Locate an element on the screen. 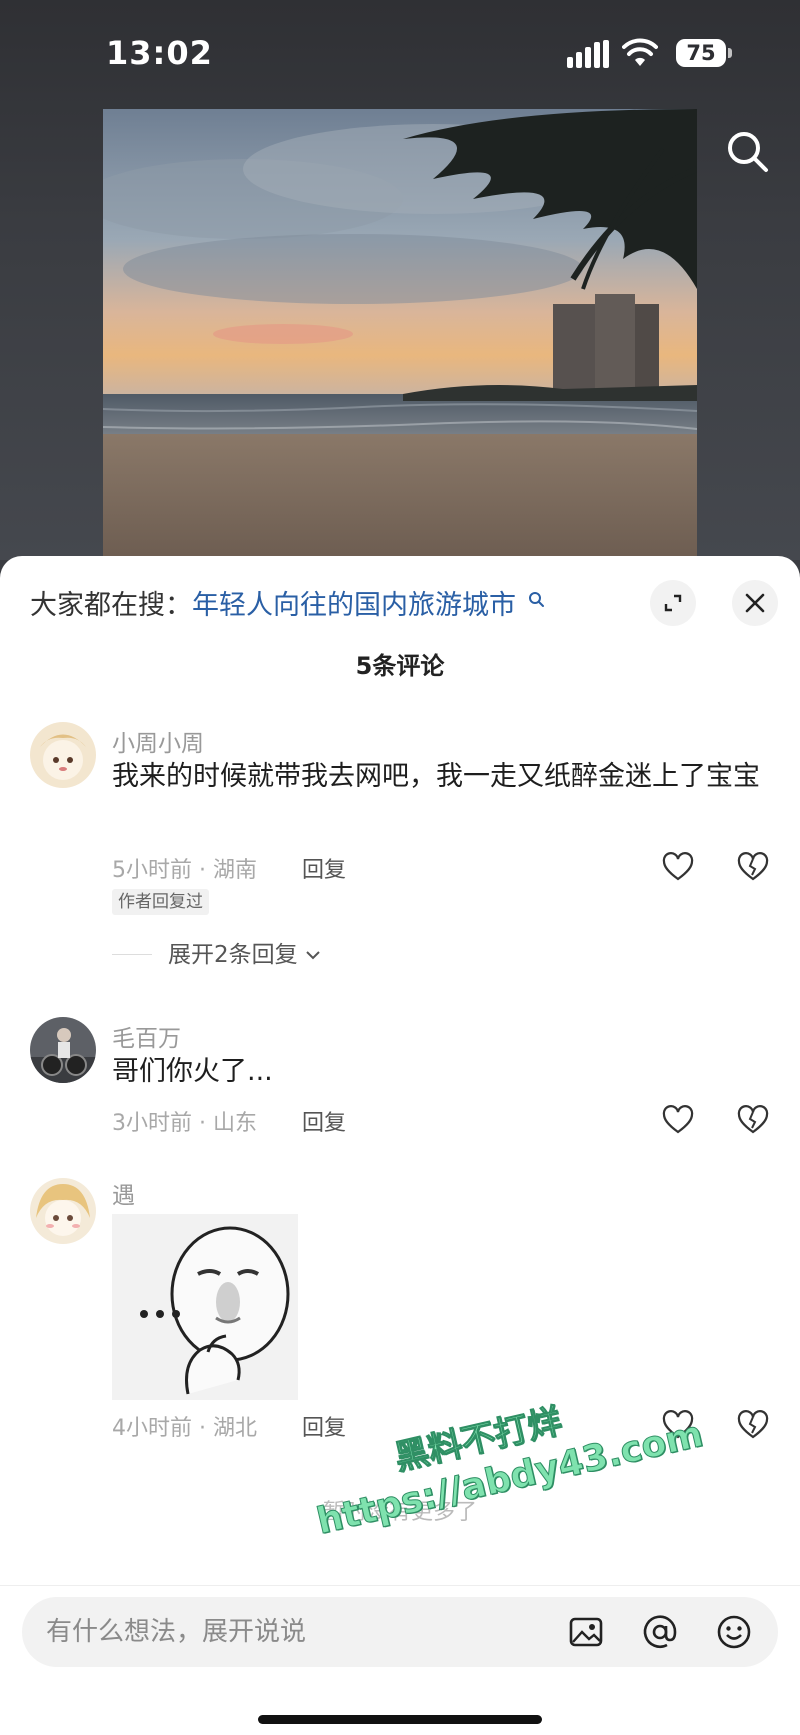  status-time: 13:02 is located at coordinates (159, 53).